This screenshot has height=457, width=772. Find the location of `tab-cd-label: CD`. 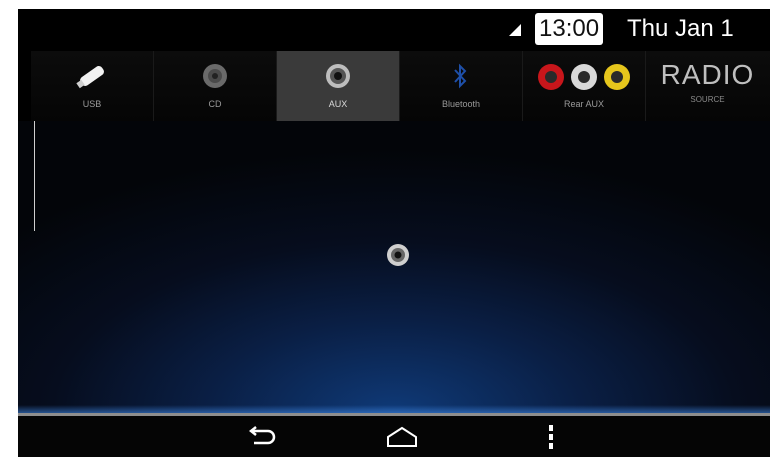

tab-cd-label: CD is located at coordinates (215, 104).